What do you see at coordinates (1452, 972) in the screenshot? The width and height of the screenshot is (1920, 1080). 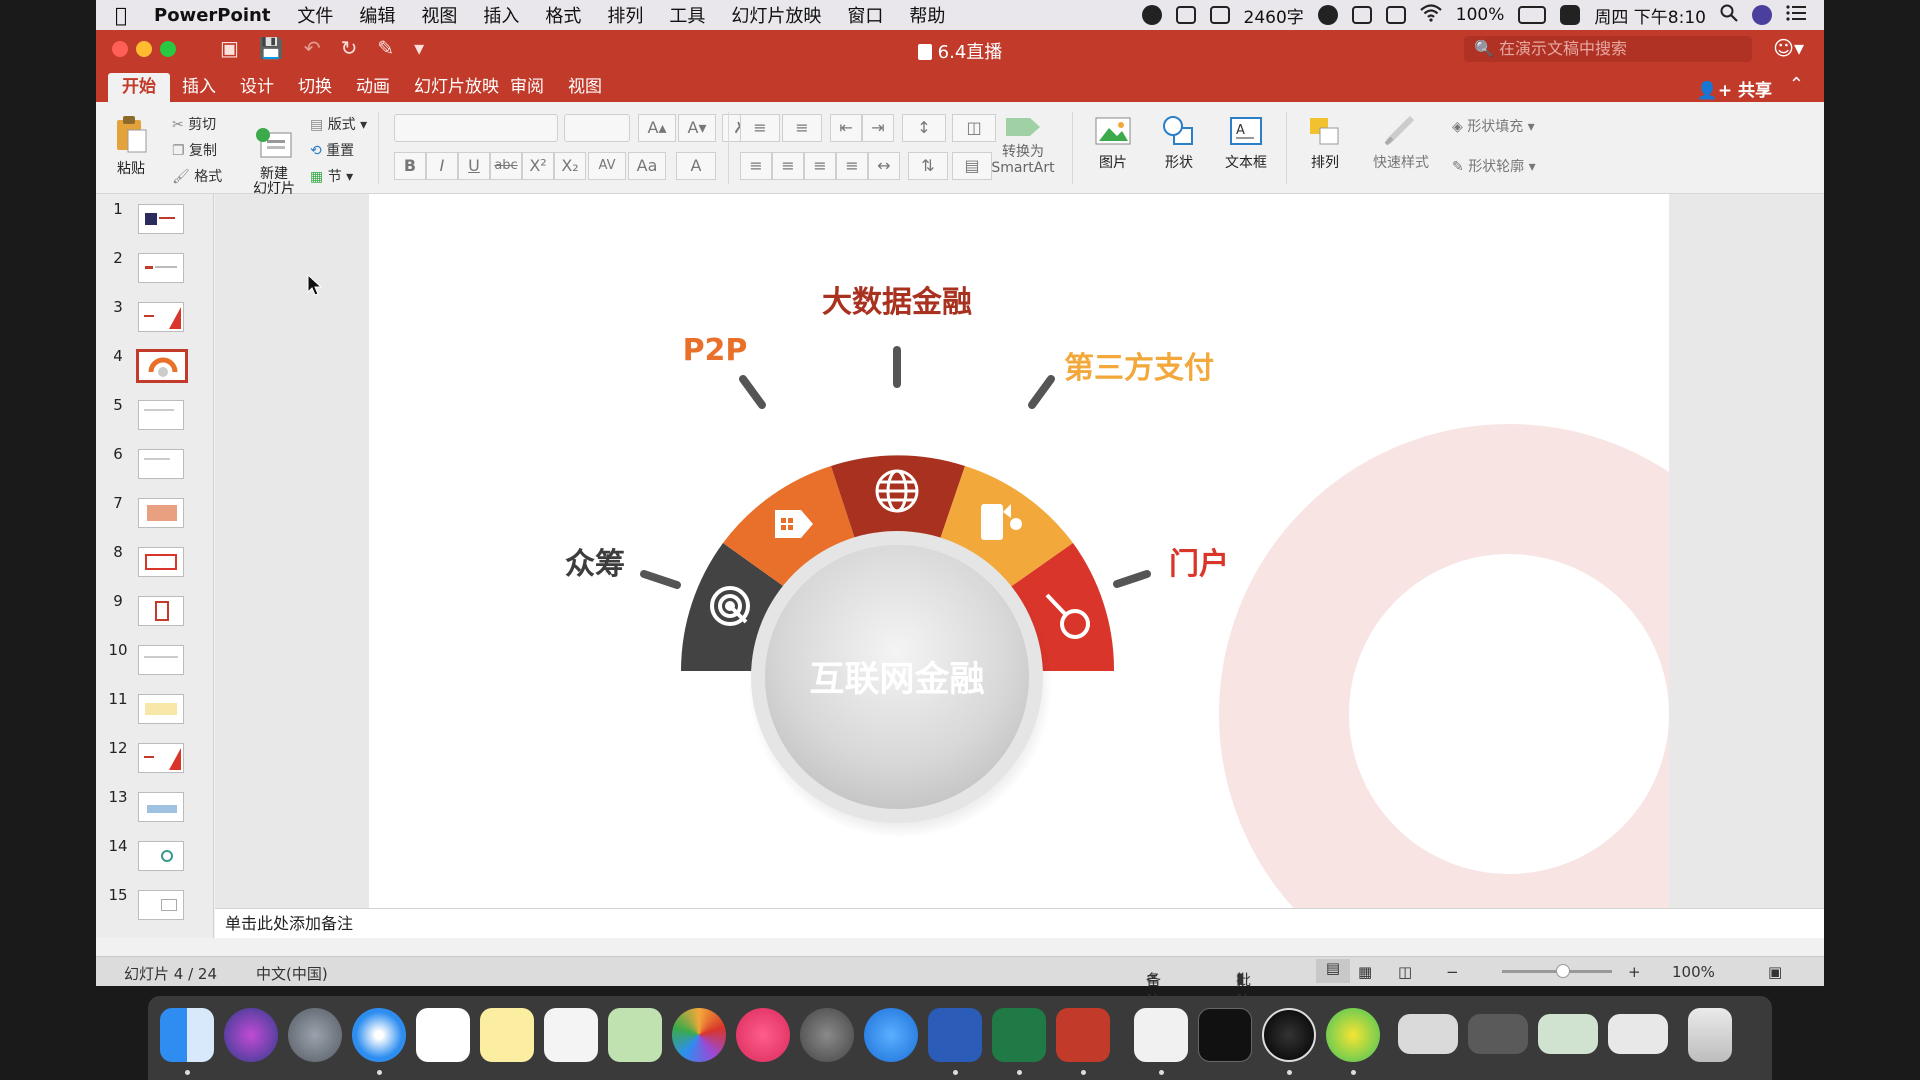 I see `zoom-out-button: −` at bounding box center [1452, 972].